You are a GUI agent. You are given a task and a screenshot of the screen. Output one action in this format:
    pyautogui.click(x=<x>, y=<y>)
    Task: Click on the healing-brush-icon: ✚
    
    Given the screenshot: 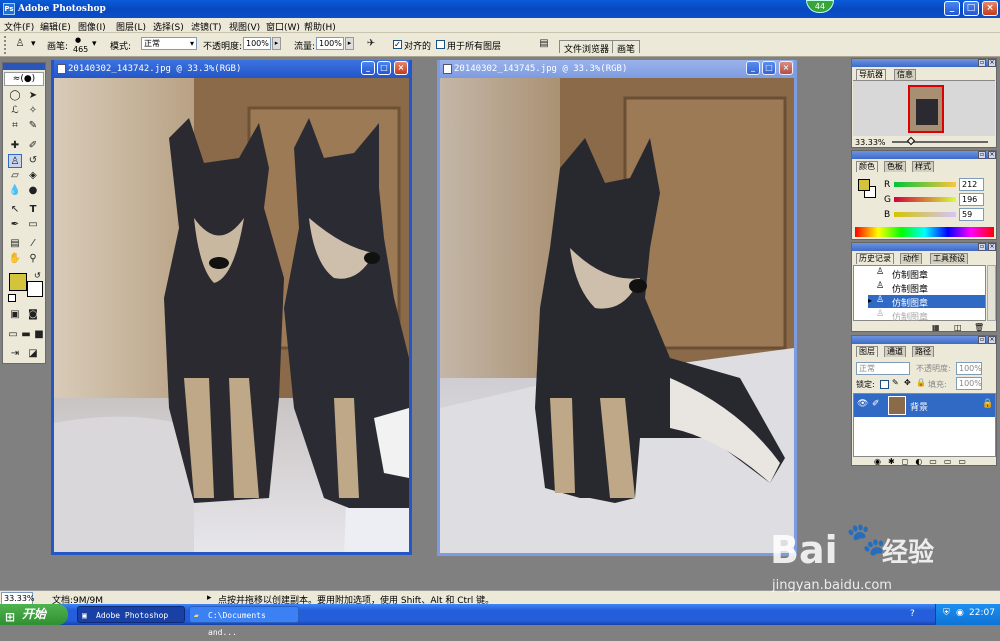 What is the action you would take?
    pyautogui.click(x=15, y=146)
    